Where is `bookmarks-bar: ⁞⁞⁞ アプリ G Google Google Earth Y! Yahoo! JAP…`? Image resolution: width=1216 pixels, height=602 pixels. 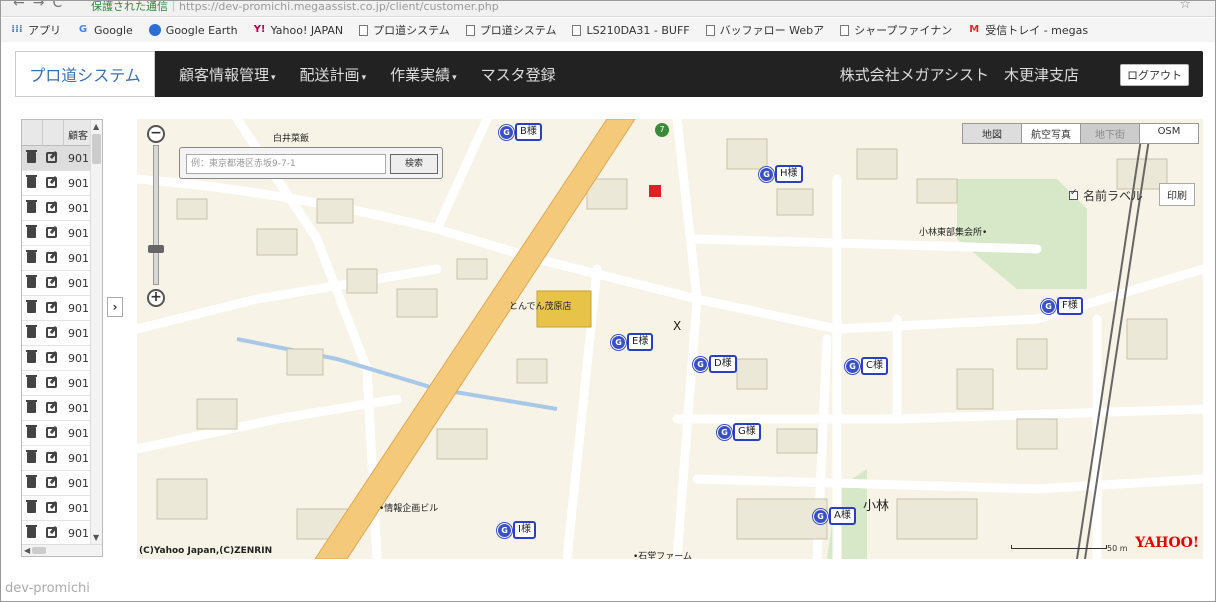
bookmarks-bar: ⁞⁞⁞ アプリ G Google Google Earth Y! Yahoo! JAP… is located at coordinates (608, 30).